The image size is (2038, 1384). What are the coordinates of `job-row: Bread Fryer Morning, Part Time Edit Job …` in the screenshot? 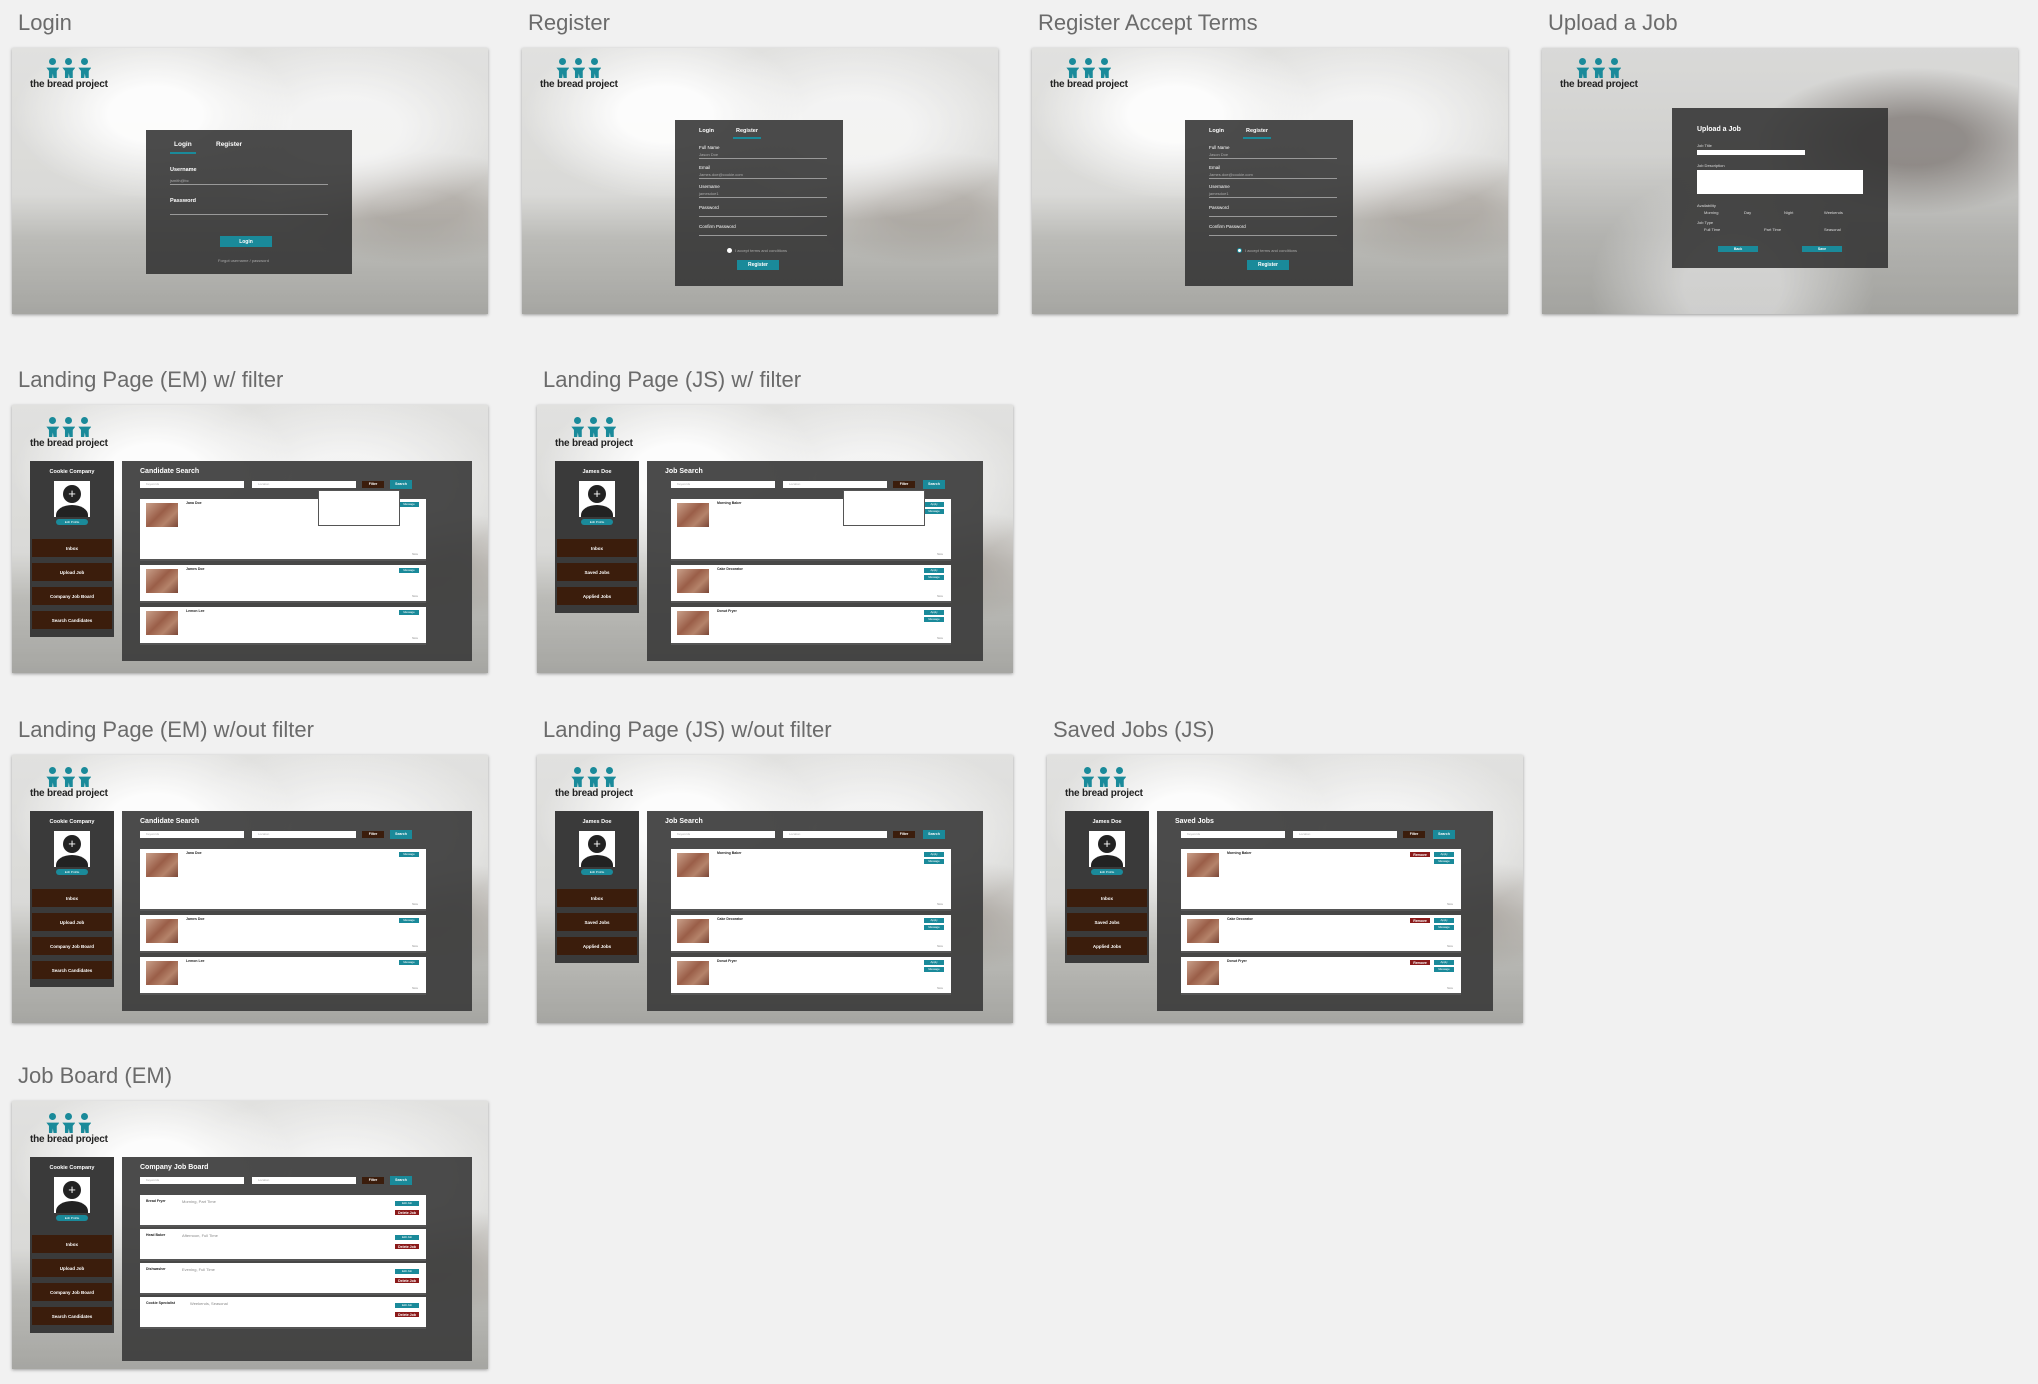 It's located at (283, 1211).